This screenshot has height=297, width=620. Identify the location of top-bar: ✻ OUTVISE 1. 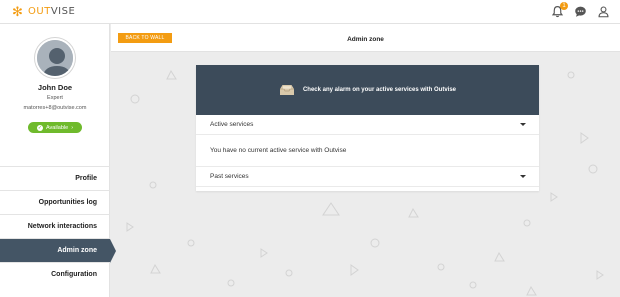
(310, 12).